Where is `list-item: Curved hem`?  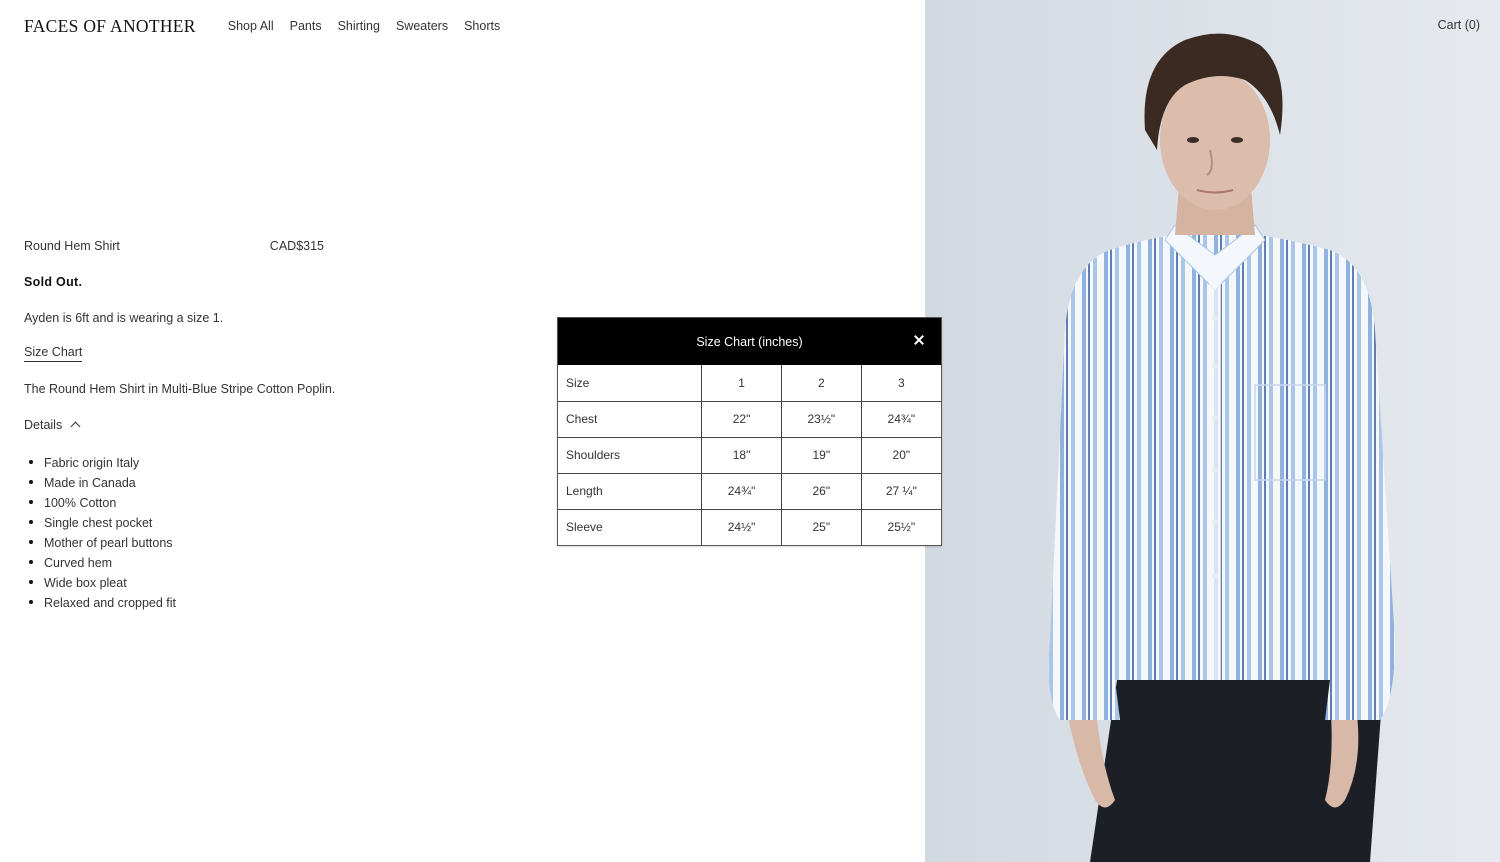
list-item: Curved hem is located at coordinates (234, 564).